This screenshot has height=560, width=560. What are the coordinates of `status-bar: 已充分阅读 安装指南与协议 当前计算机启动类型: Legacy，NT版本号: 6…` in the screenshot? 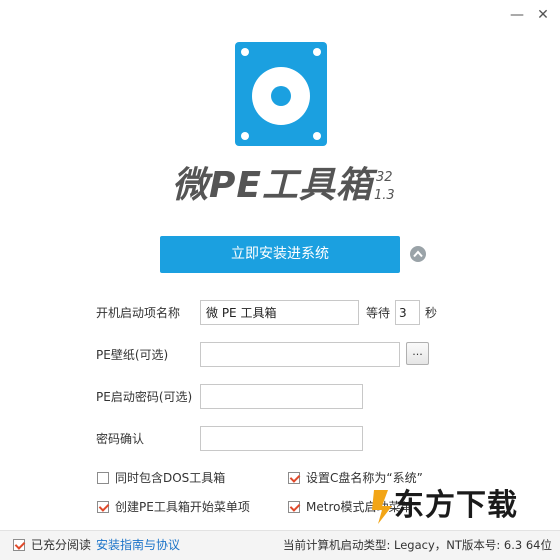 It's located at (280, 545).